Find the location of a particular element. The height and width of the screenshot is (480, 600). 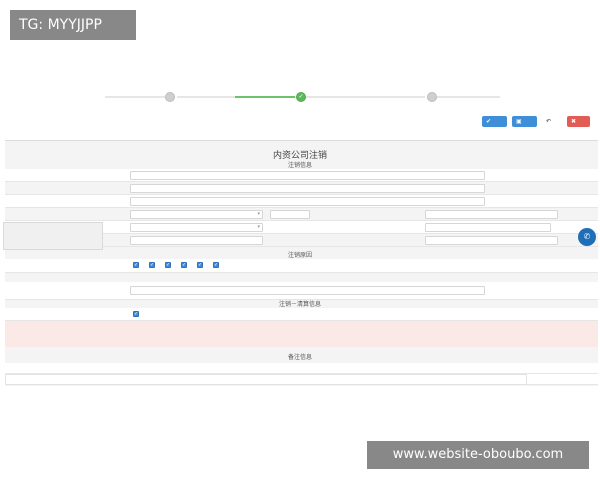

row-reason: ✓ ✓ ✓ ✓ ✓ ✓ is located at coordinates (301, 266).